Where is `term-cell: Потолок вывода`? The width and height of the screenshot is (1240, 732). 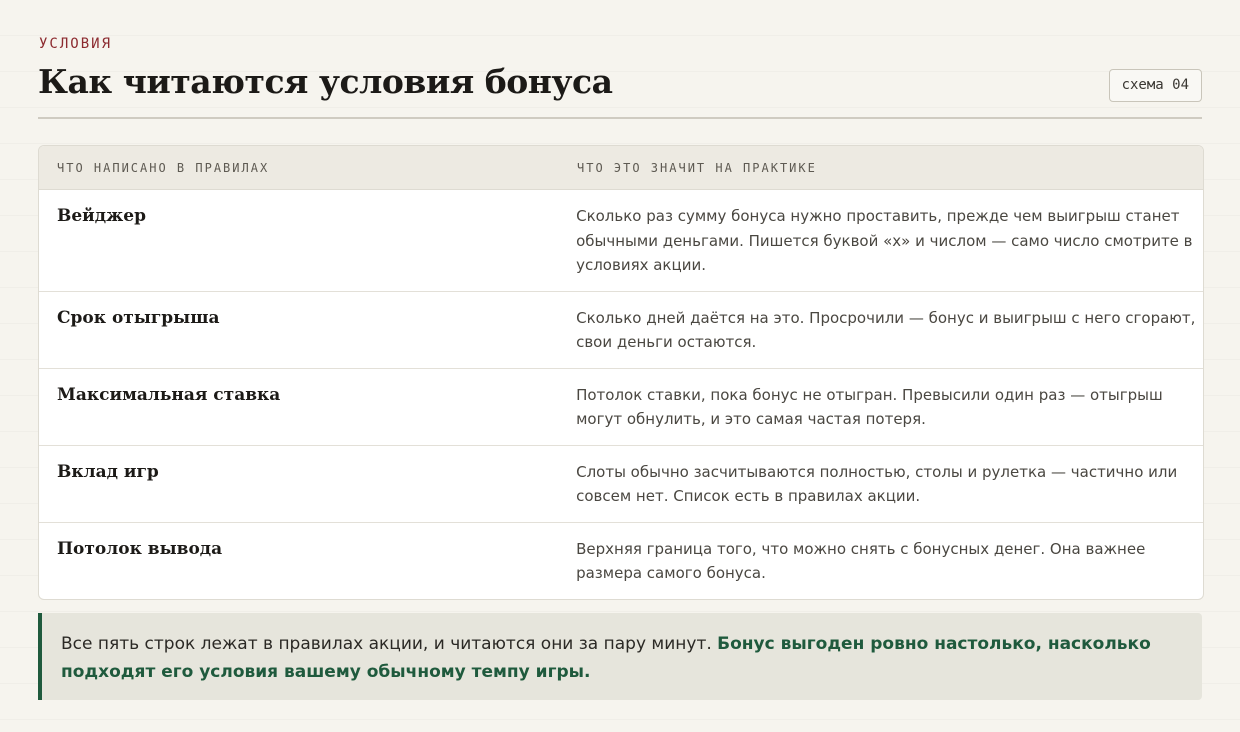
term-cell: Потолок вывода is located at coordinates (140, 548).